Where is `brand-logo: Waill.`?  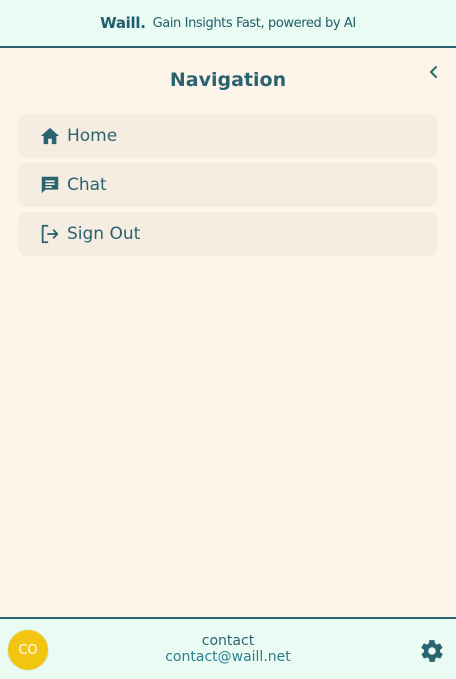 brand-logo: Waill. is located at coordinates (123, 23).